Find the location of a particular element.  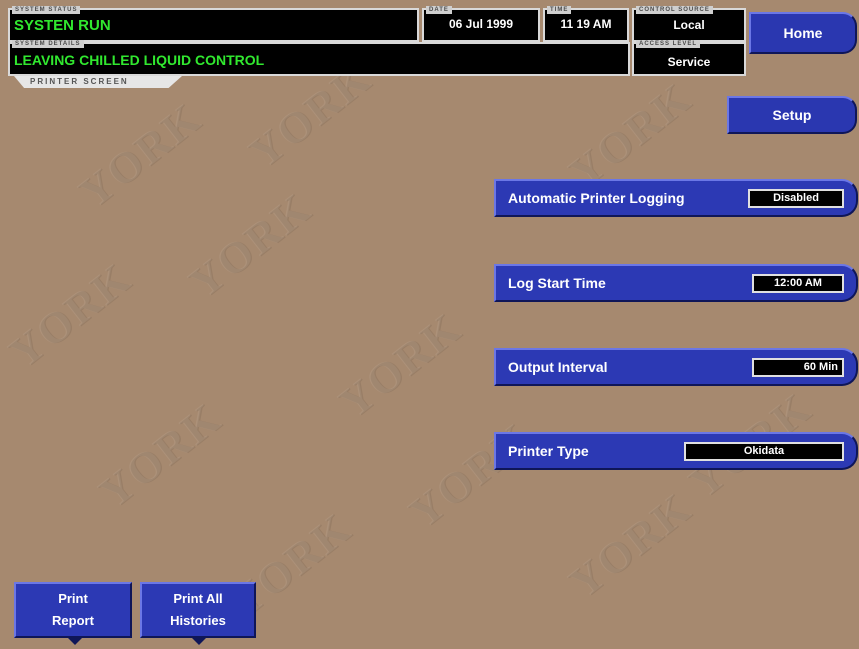

output-interval-label: Output Interval is located at coordinates (558, 367).